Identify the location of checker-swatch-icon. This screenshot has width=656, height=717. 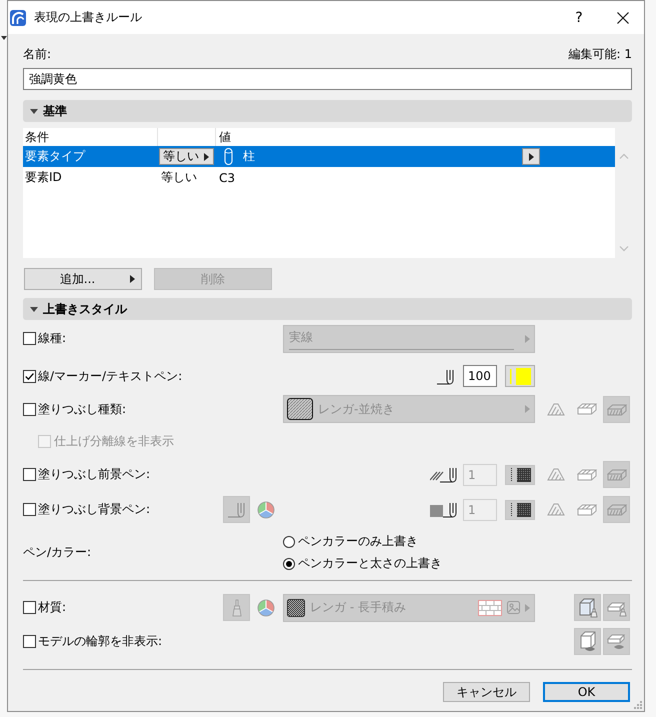
(296, 607).